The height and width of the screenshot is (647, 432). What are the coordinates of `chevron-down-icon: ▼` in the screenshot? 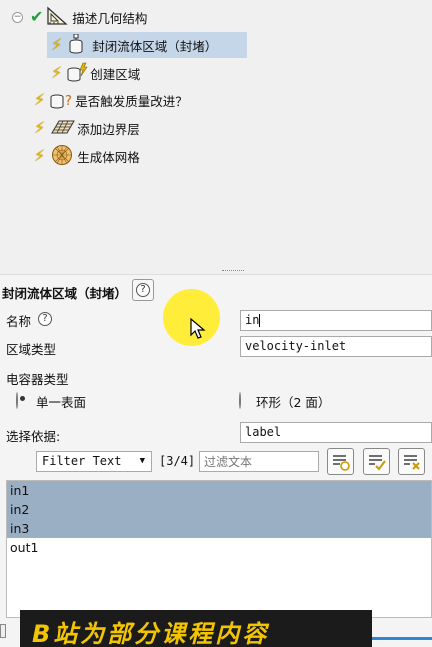 It's located at (142, 461).